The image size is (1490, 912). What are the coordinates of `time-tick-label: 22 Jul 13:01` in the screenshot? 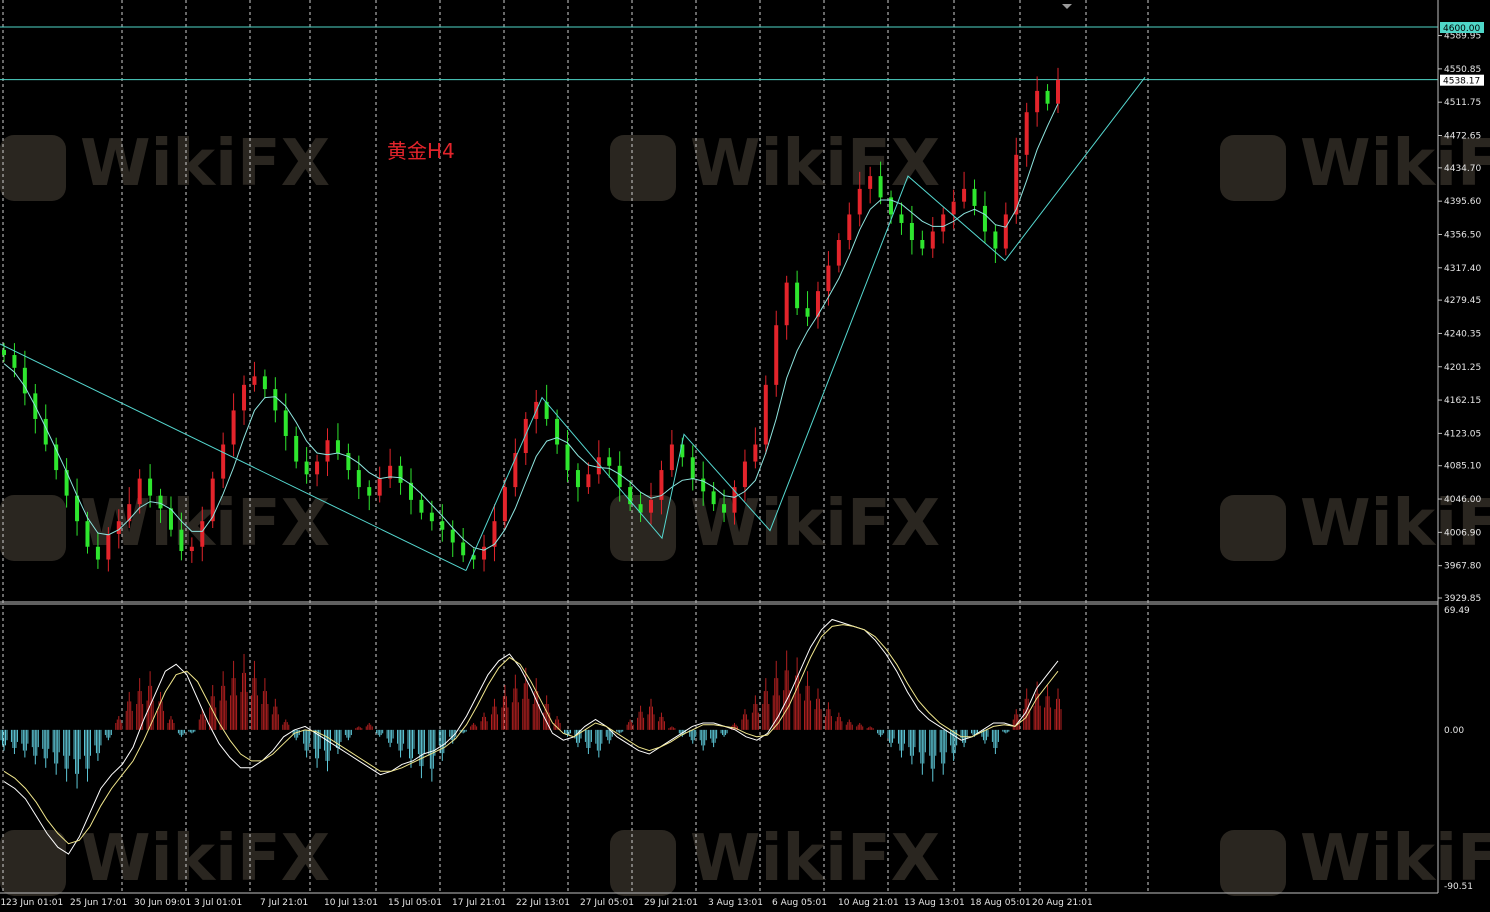 It's located at (543, 903).